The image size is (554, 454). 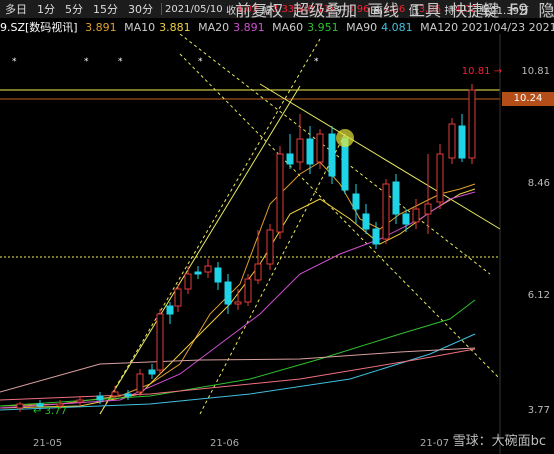 I want to click on draw-button: 画线, so click(x=383, y=10).